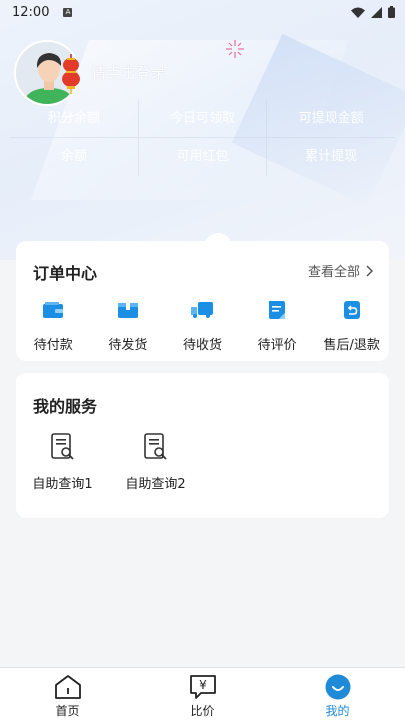  I want to click on review-icon, so click(277, 310).